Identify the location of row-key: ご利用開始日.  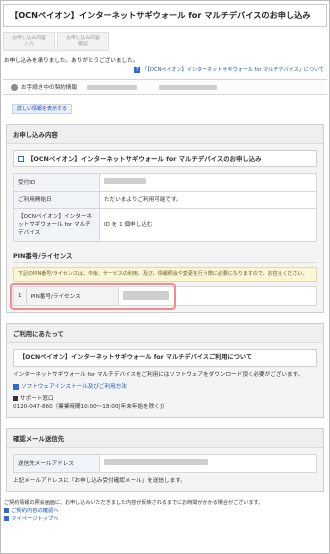
(56, 200).